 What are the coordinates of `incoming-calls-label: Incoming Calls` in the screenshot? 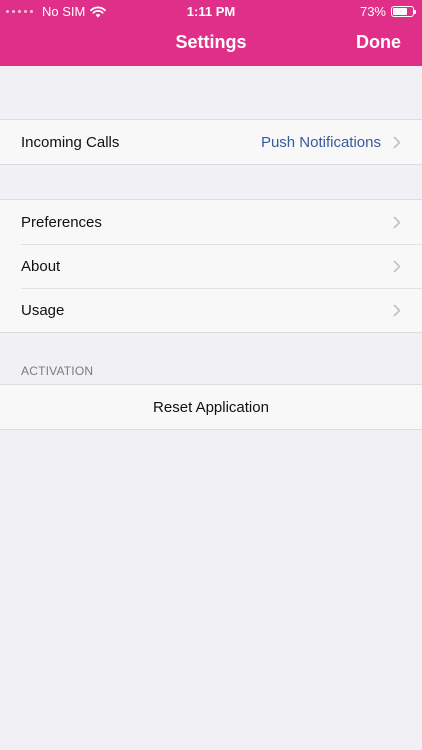 It's located at (70, 142).